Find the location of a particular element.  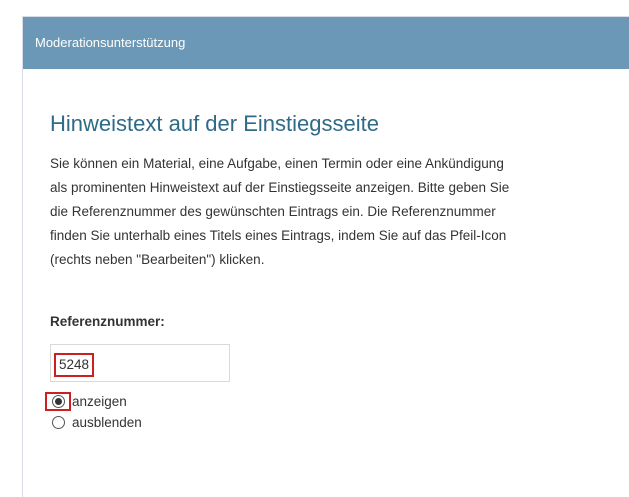

panel-header: Moderationsunterstützung is located at coordinates (326, 43).